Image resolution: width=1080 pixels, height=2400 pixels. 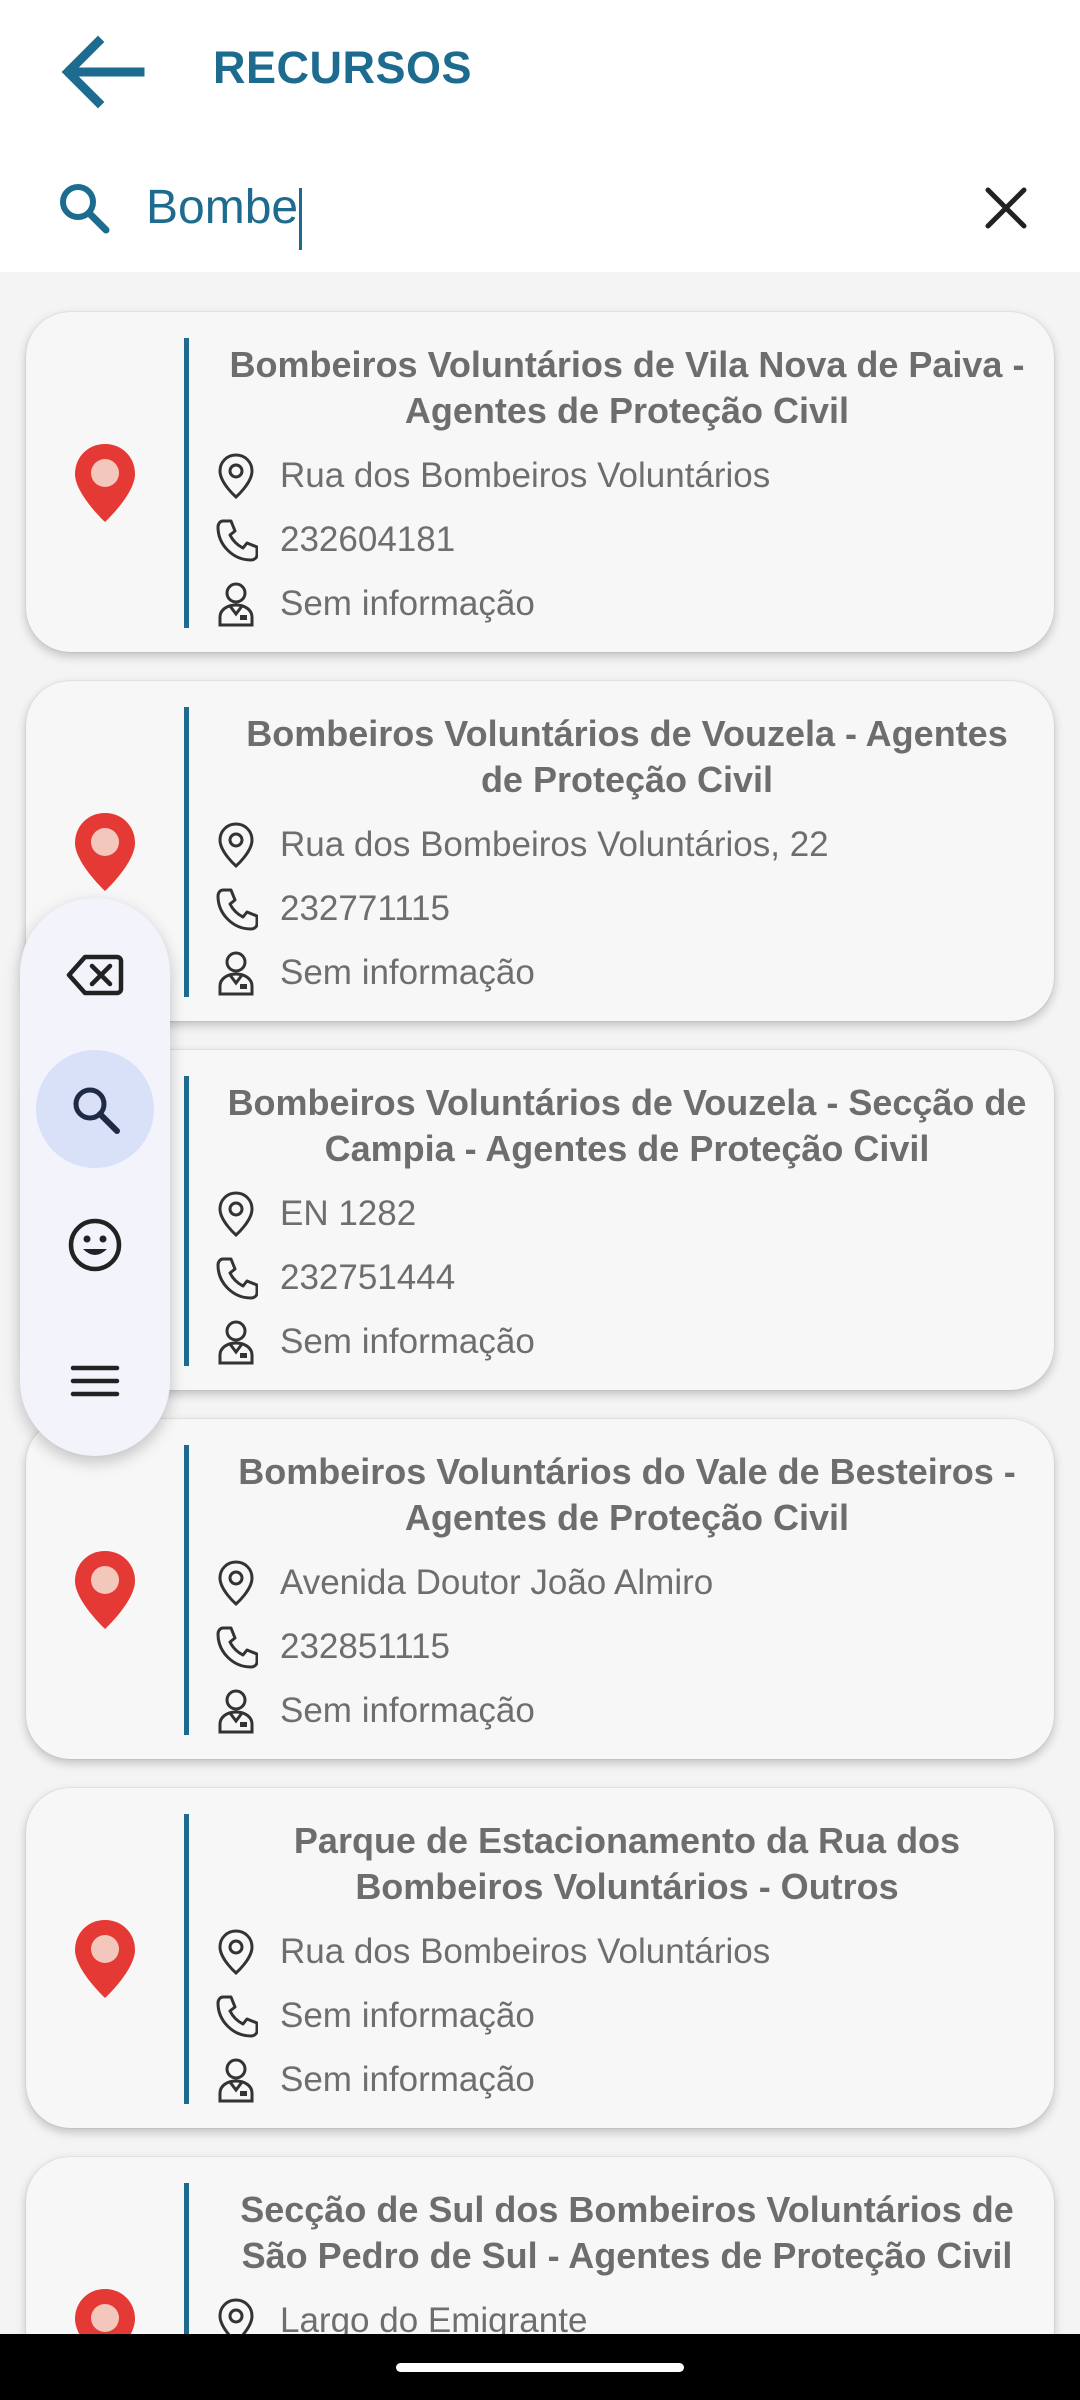 I want to click on address-text: Rua dos Bombeiros Voluntários, 22, so click(x=554, y=844).